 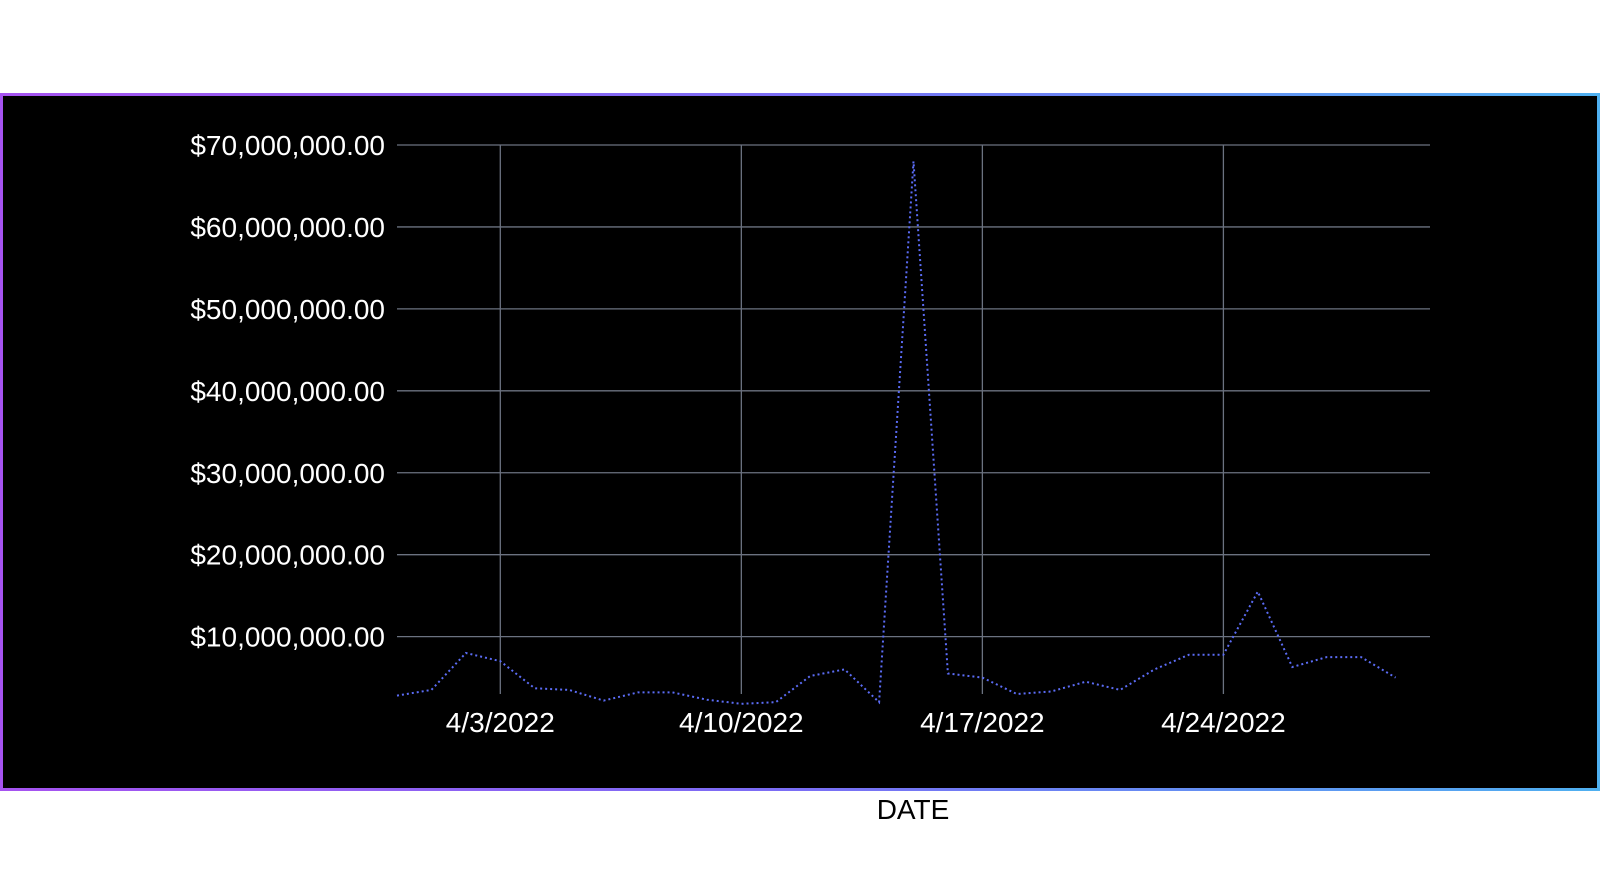 I want to click on y-tick-label: $20,000,000.00, so click(x=287, y=555).